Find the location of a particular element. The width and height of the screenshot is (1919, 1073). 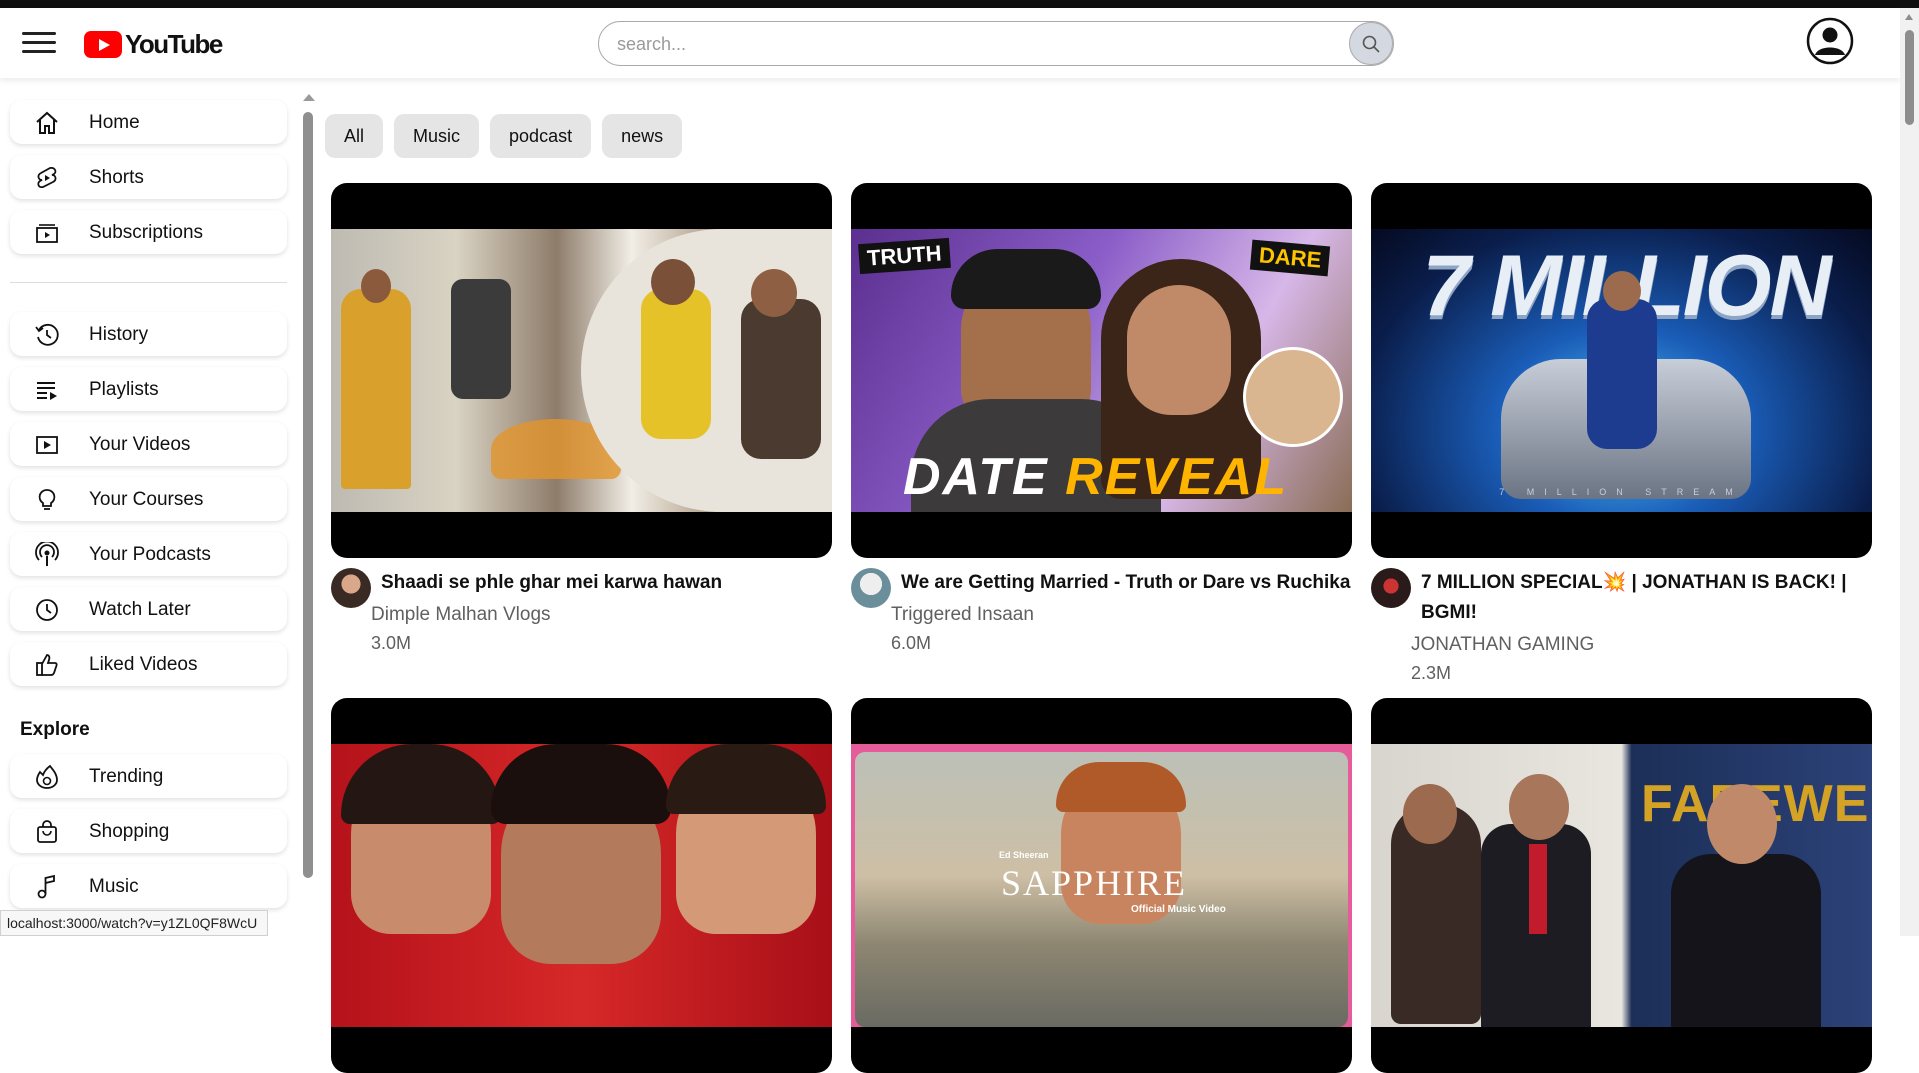

sidebar-item-watch-later: Watch Later is located at coordinates (148, 609).